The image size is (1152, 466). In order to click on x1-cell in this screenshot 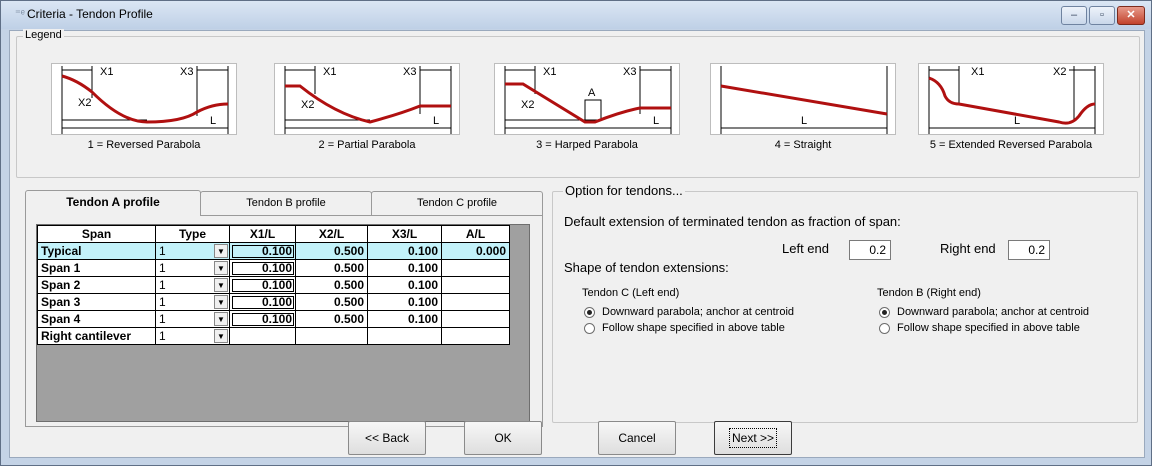, I will do `click(262, 336)`.